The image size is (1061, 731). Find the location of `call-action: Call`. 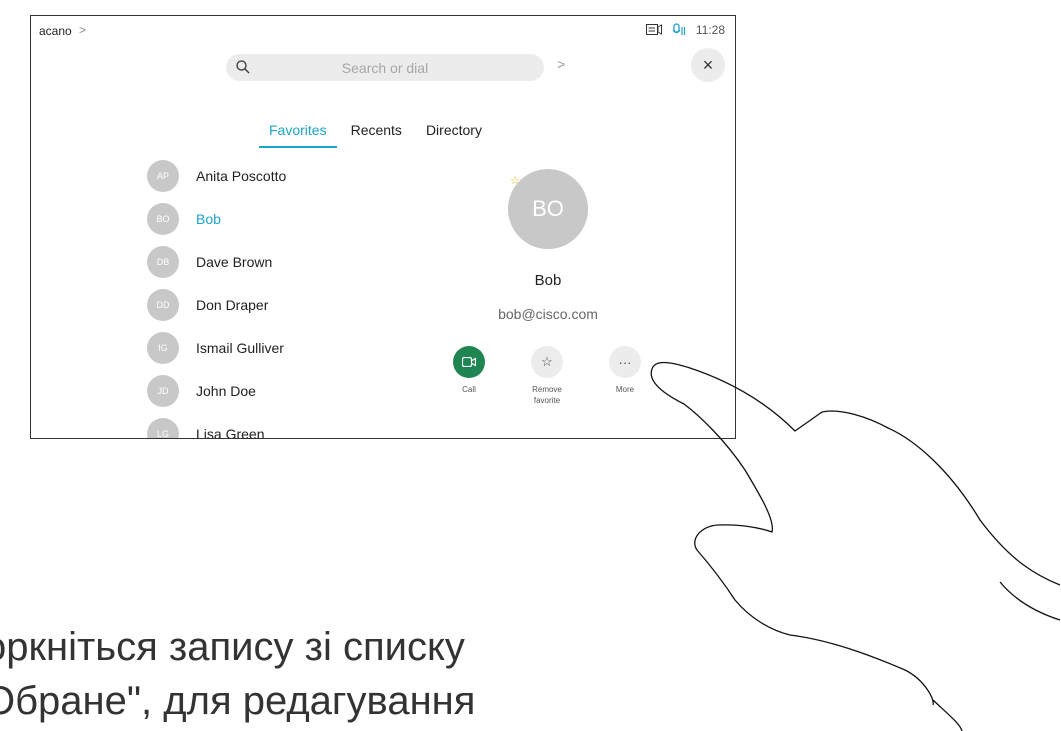

call-action: Call is located at coordinates (469, 370).